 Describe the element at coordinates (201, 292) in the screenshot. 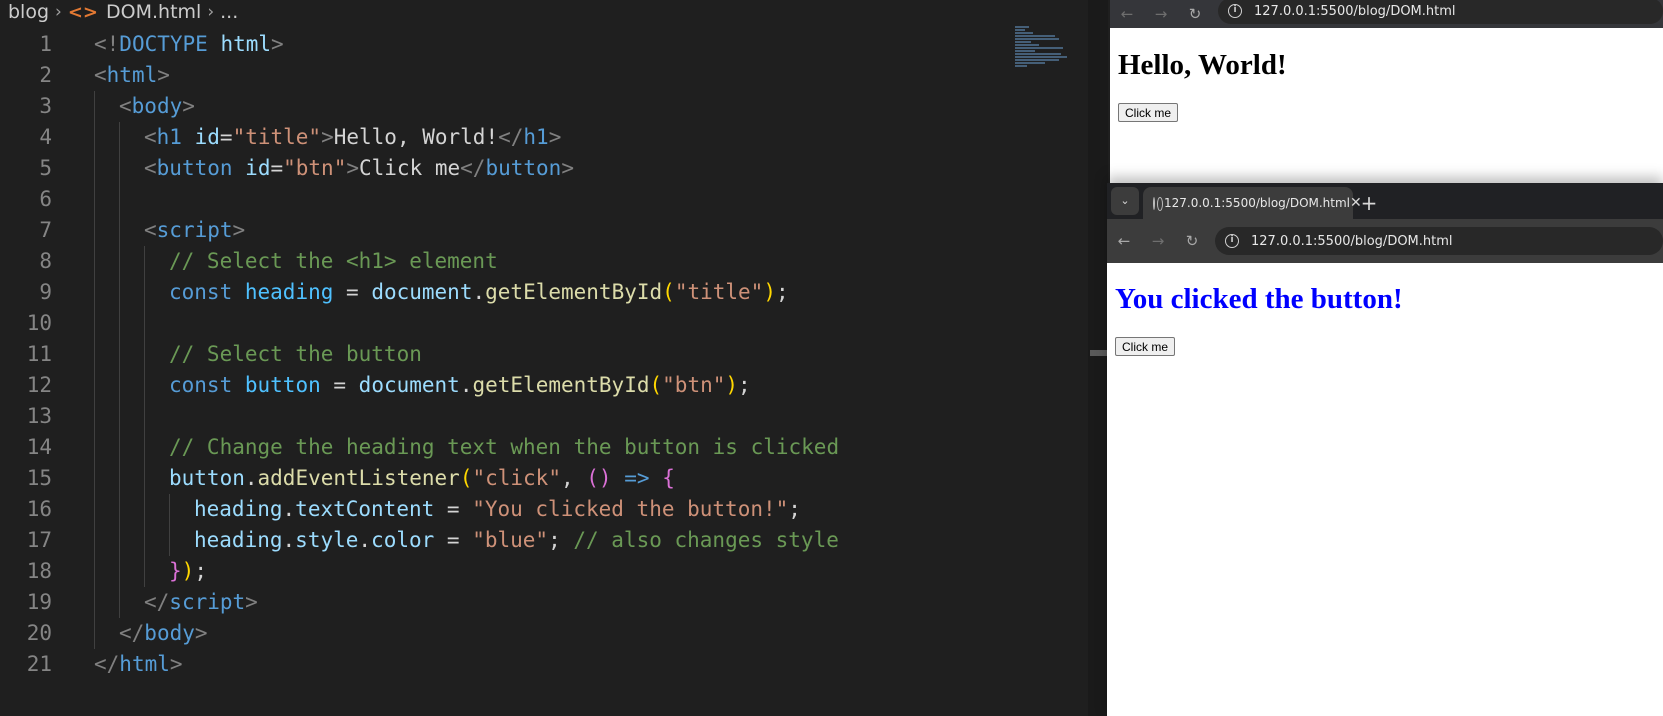

I see `code-token: const` at that location.